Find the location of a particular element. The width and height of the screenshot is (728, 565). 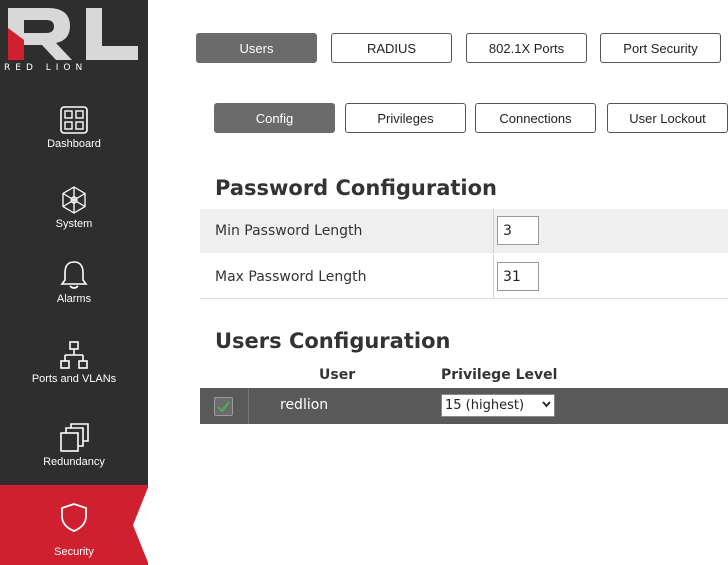

subtab-config: Config is located at coordinates (274, 118).